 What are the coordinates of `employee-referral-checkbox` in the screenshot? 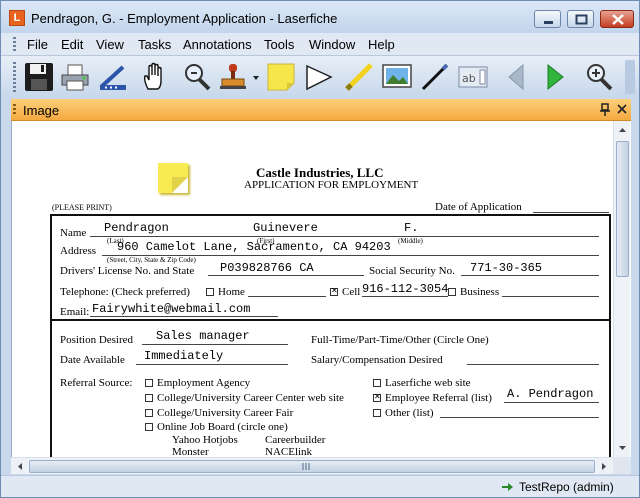 It's located at (377, 397).